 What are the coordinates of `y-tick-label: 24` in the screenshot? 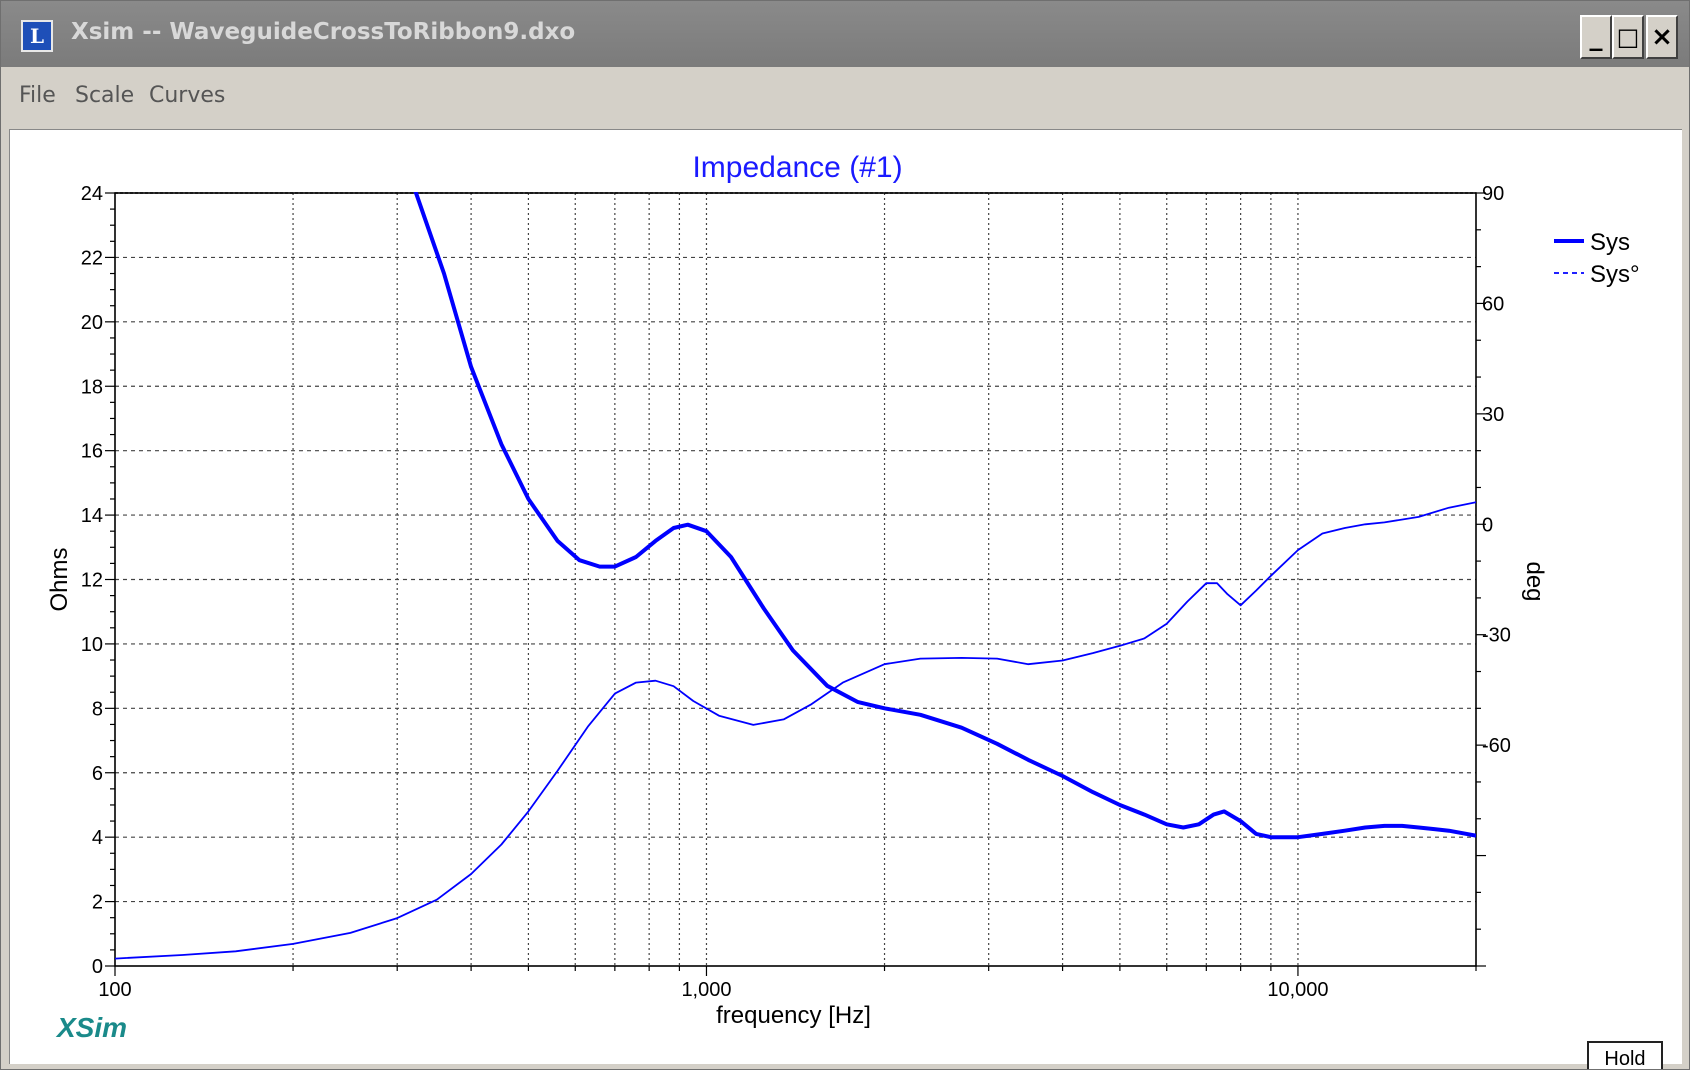 It's located at (92, 194).